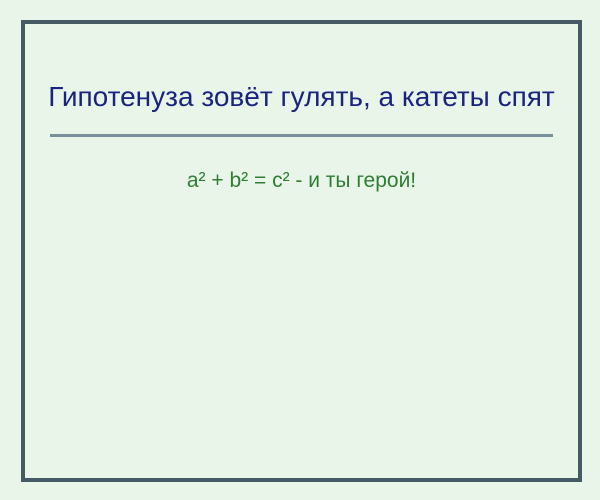 The height and width of the screenshot is (500, 600). What do you see at coordinates (301, 135) in the screenshot?
I see `divider` at bounding box center [301, 135].